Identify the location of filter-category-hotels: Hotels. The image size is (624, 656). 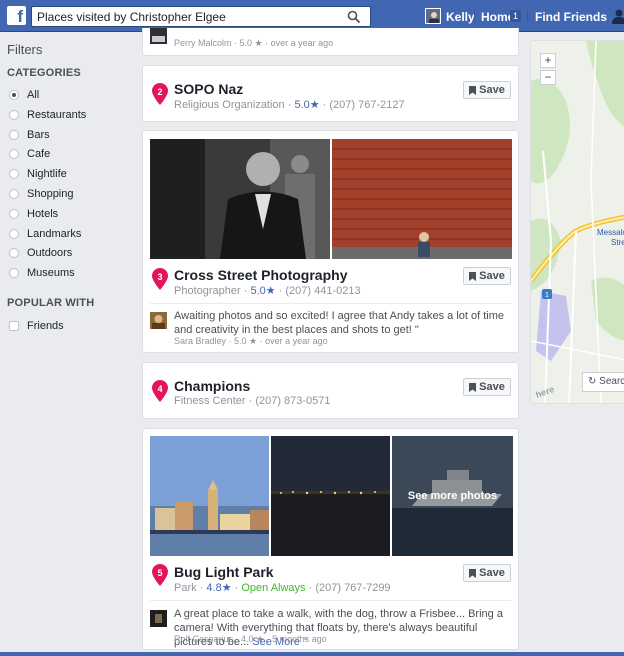
(33, 214).